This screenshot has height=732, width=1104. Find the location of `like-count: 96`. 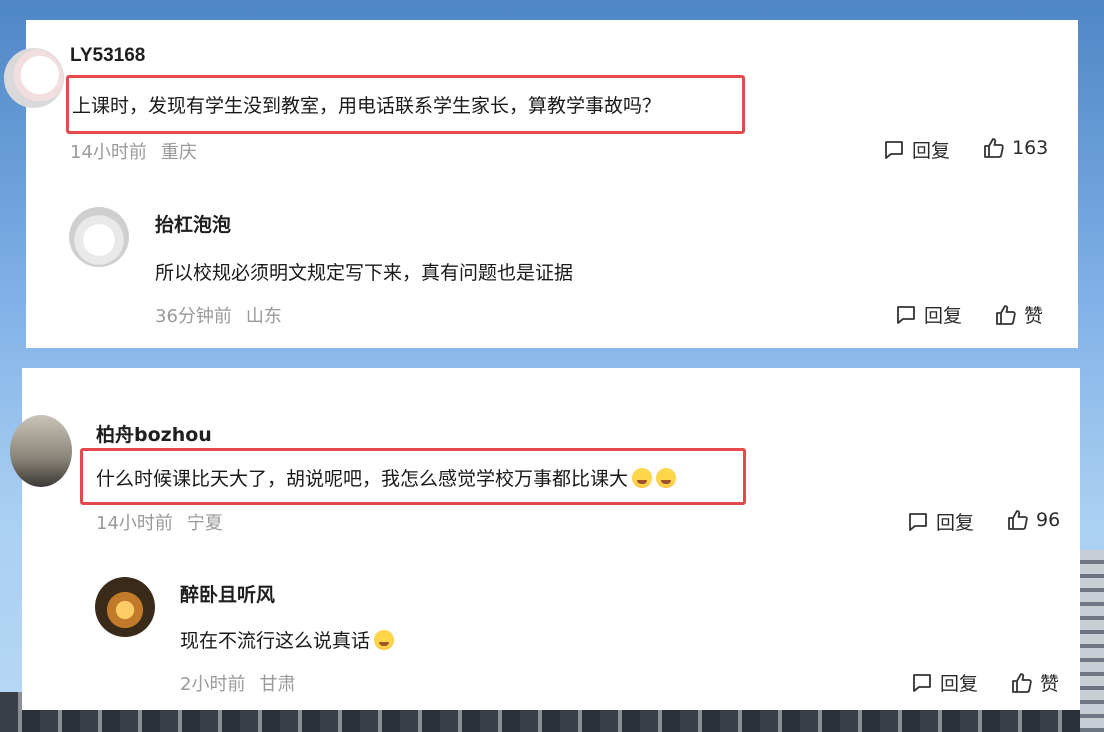

like-count: 96 is located at coordinates (1048, 520).